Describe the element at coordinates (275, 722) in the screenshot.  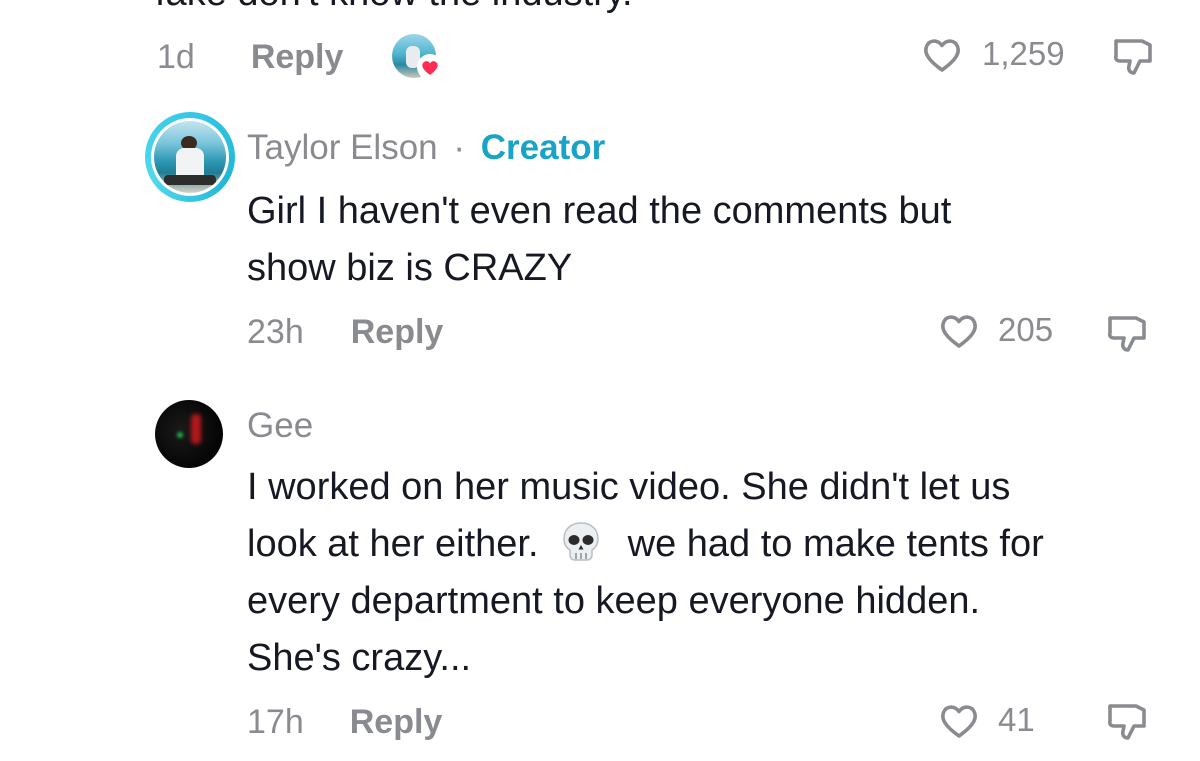
I see `comment-time: 17h` at that location.